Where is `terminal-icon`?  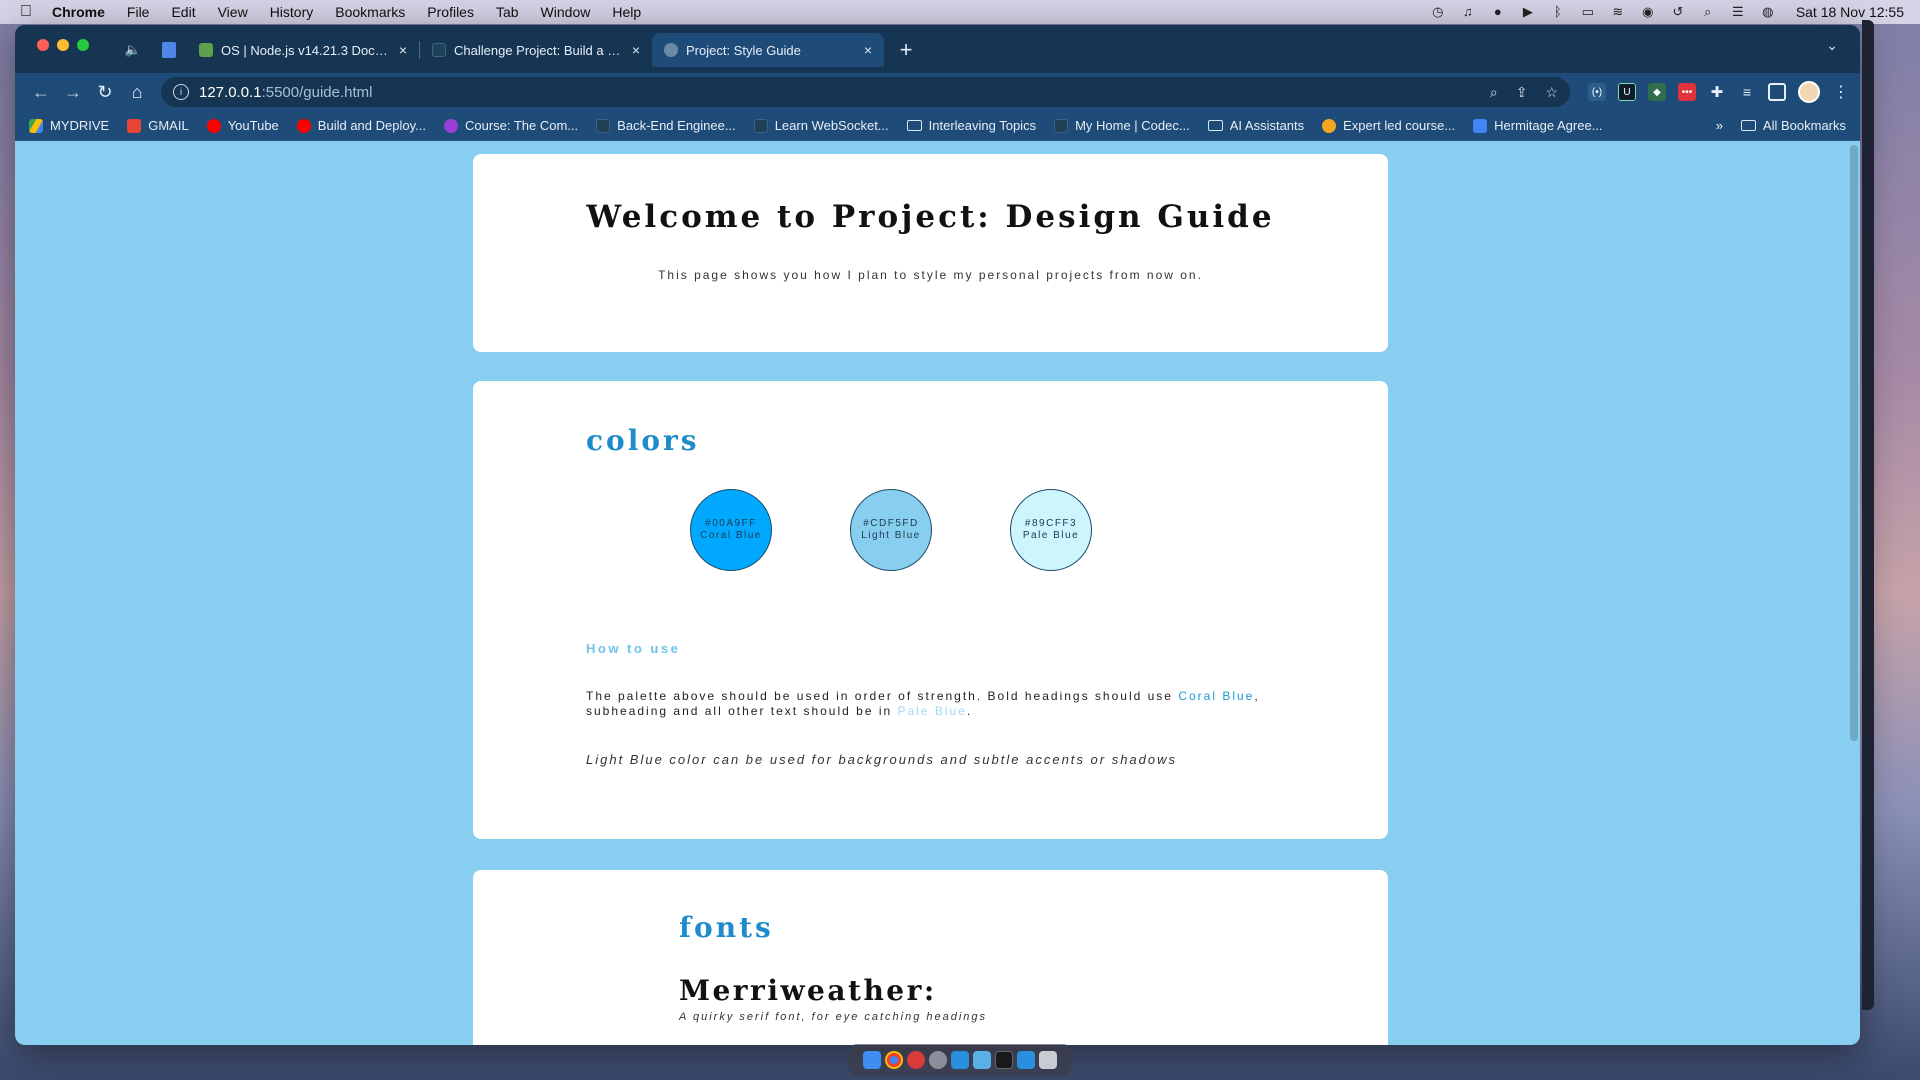 terminal-icon is located at coordinates (1004, 1060).